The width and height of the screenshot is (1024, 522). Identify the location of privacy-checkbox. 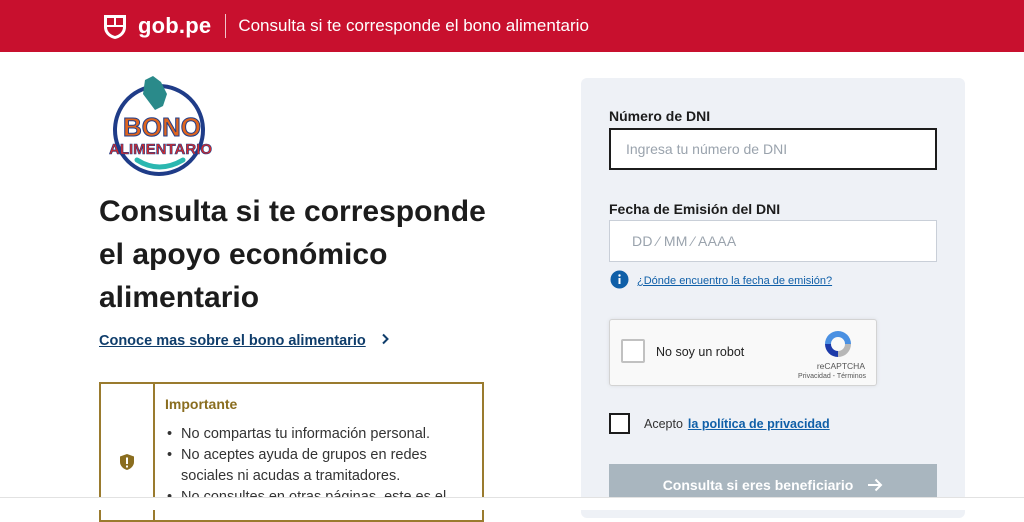
(619, 423).